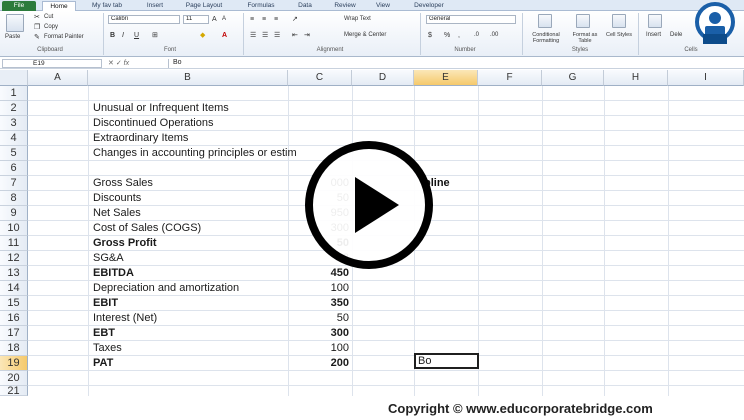 The width and height of the screenshot is (744, 420). Describe the element at coordinates (573, 78) in the screenshot. I see `column-header-g: G` at that location.